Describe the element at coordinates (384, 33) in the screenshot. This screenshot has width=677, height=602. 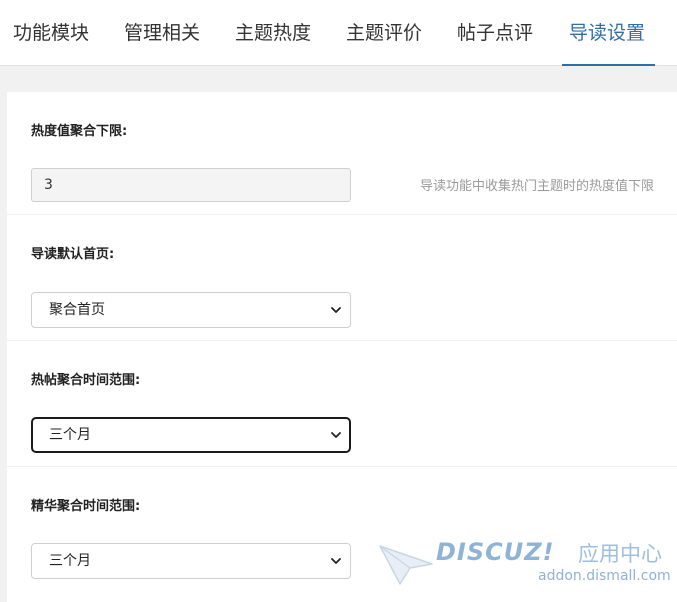
I see `tab-thread-rating: 主题评价` at that location.